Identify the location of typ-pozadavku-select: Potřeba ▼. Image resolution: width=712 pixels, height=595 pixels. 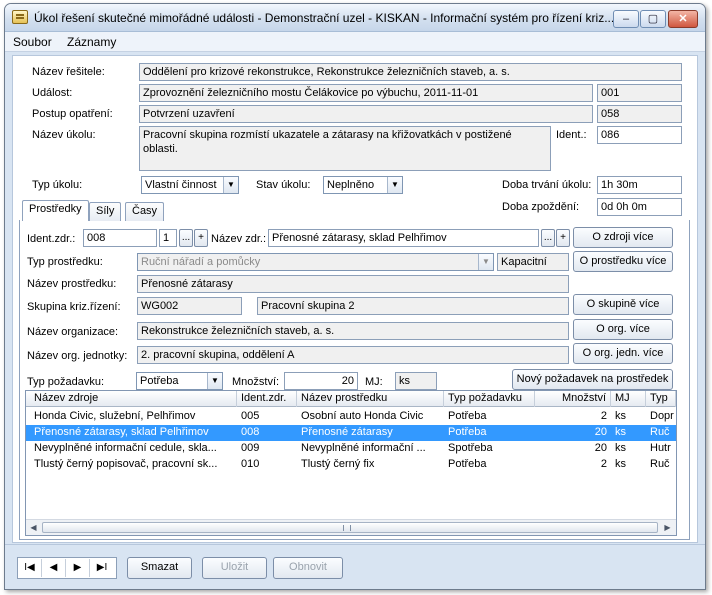
(179, 381).